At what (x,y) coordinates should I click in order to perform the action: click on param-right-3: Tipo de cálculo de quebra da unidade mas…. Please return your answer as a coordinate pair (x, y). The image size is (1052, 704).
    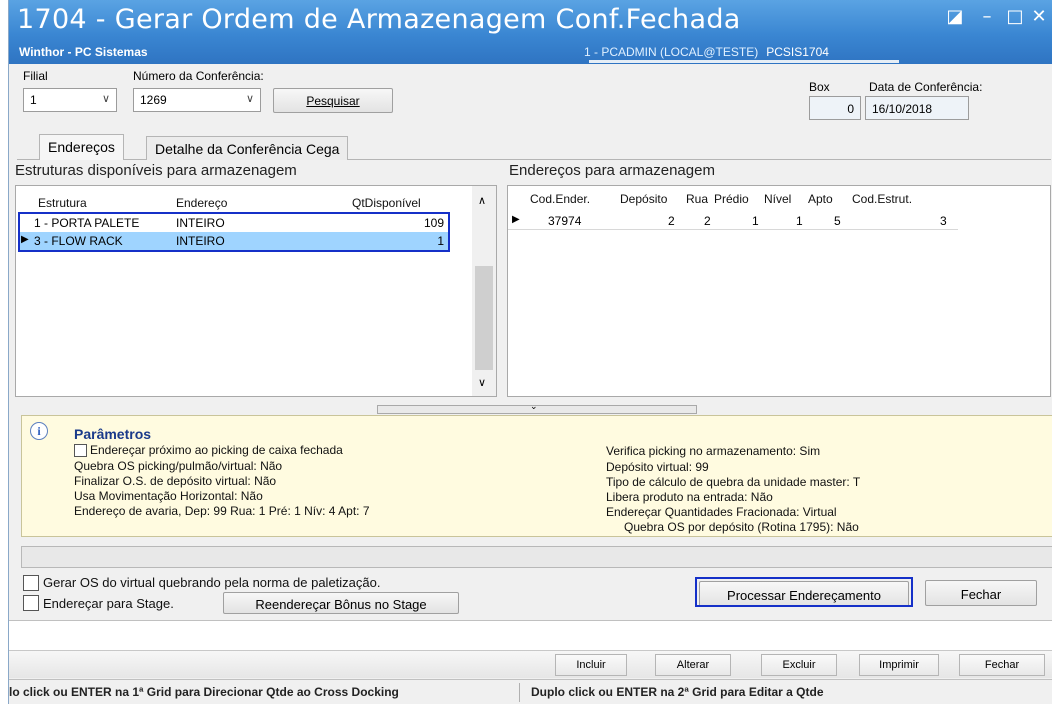
    Looking at the image, I should click on (733, 482).